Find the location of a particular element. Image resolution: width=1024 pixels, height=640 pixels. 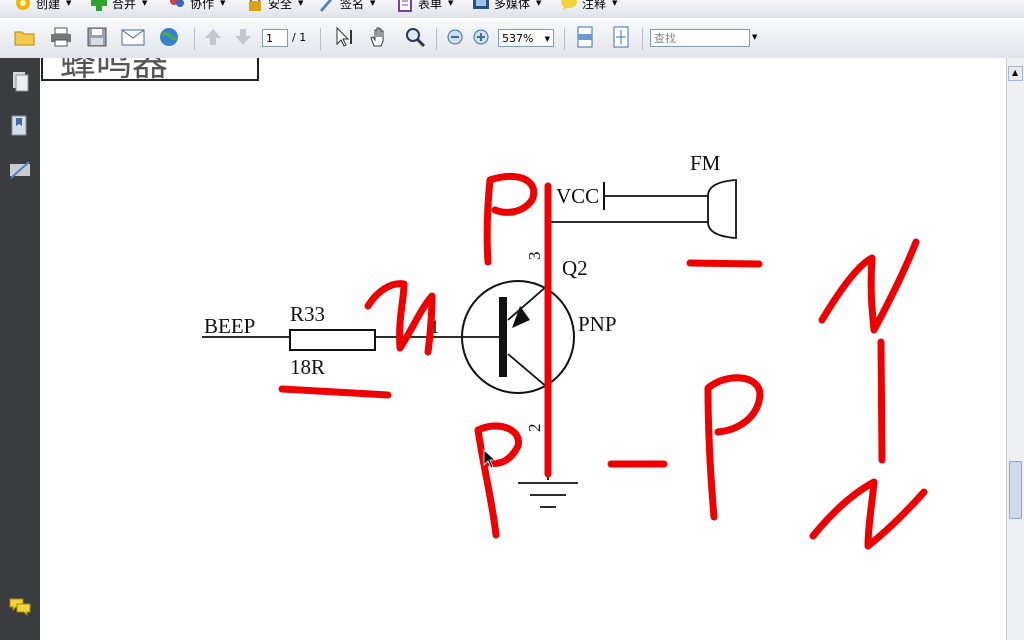

menu-create: 创建 ▼ is located at coordinates (42, 6).